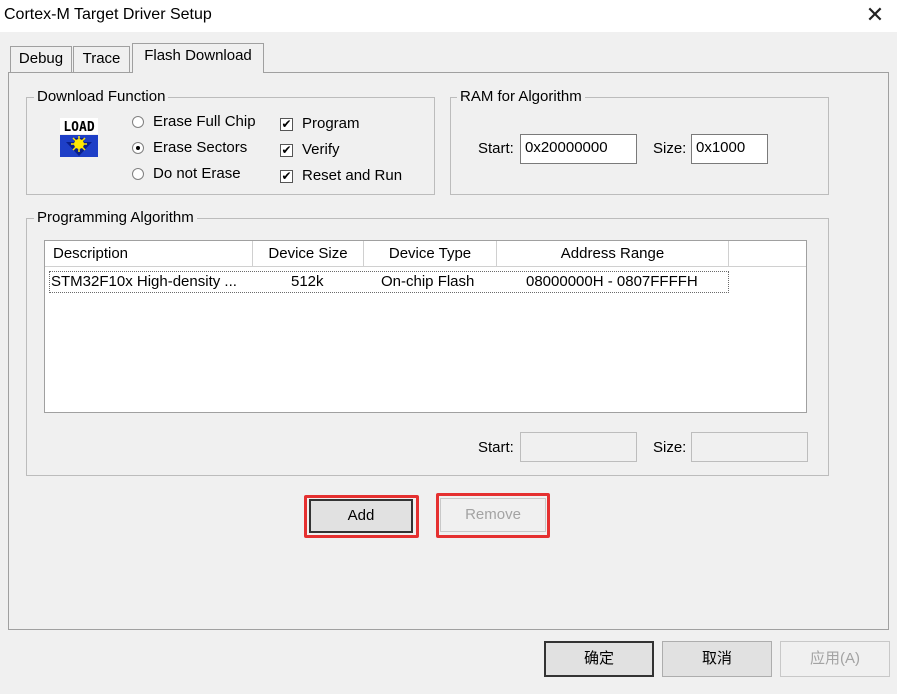  I want to click on add-button: Add, so click(361, 516).